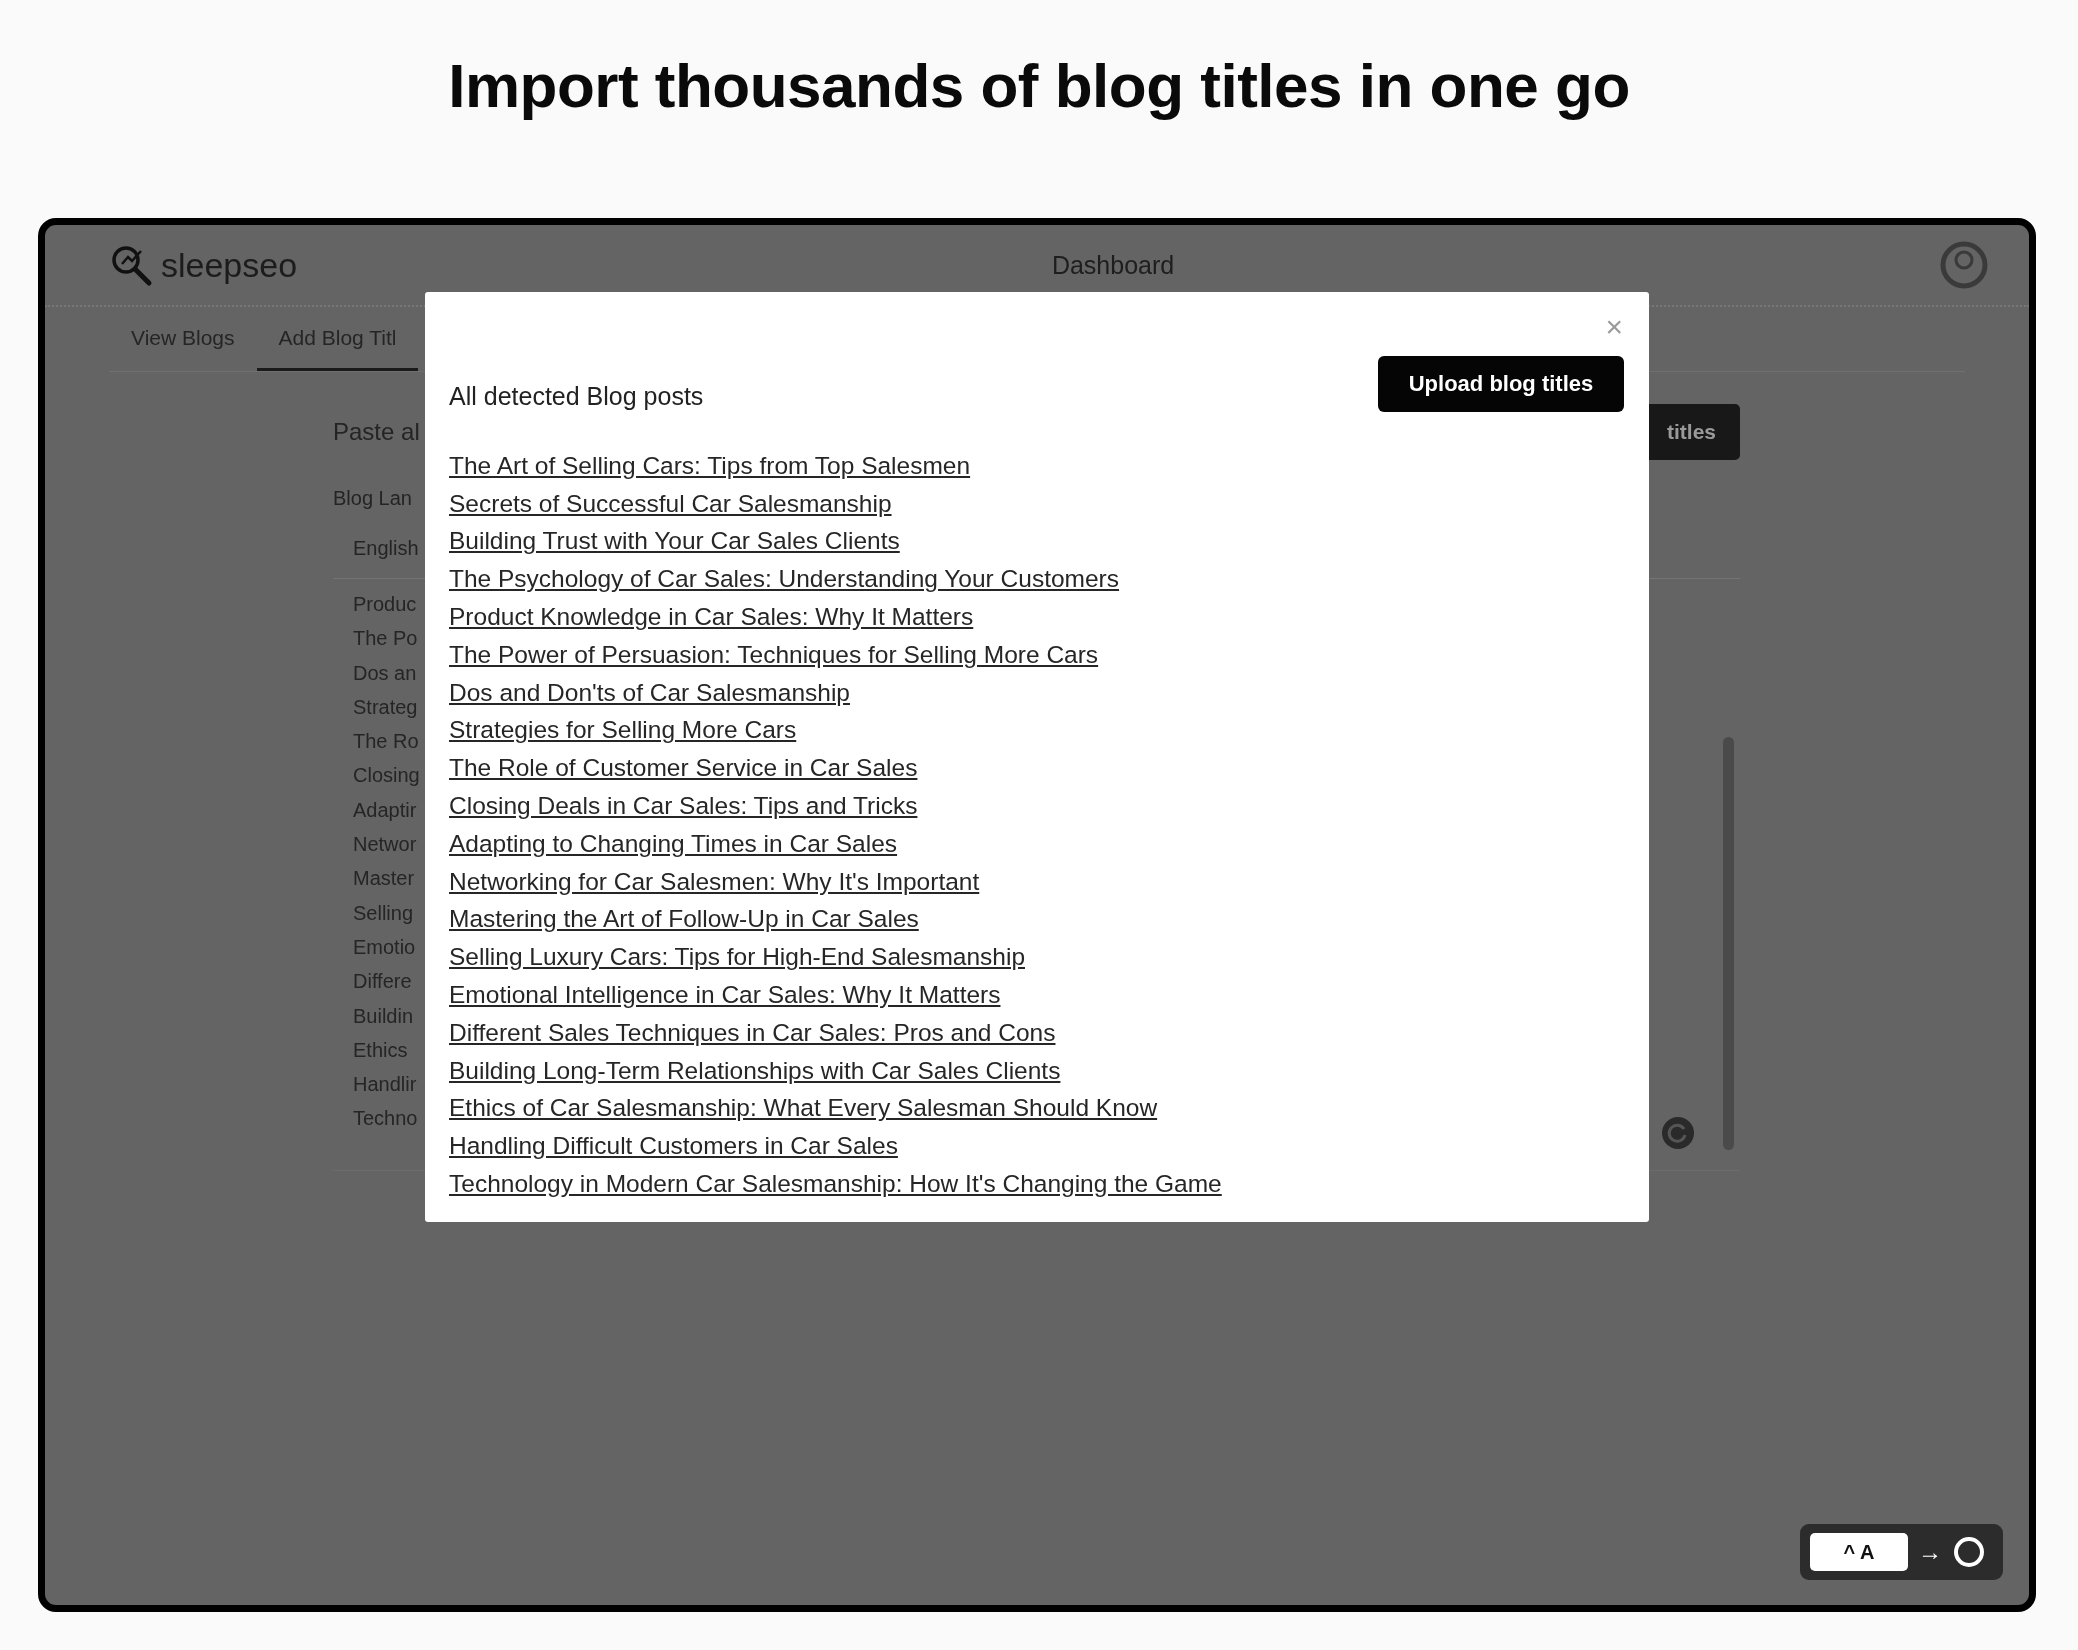 This screenshot has height=1650, width=2078. Describe the element at coordinates (384, 947) in the screenshot. I see `title-line: Emotio` at that location.